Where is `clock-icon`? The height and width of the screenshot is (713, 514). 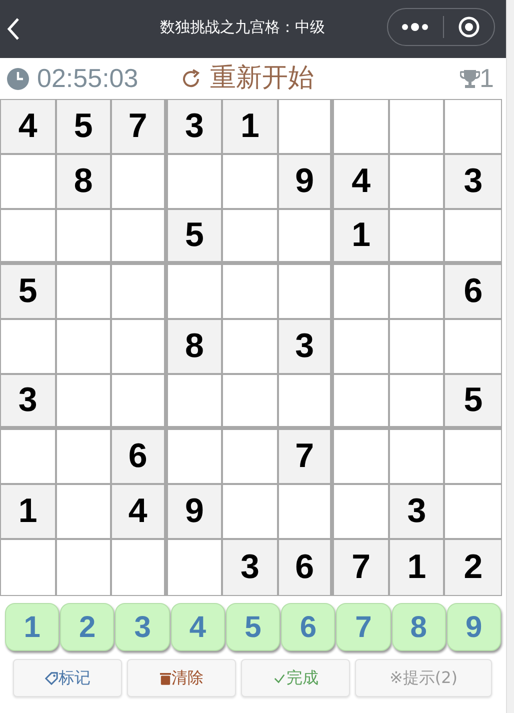
clock-icon is located at coordinates (18, 78).